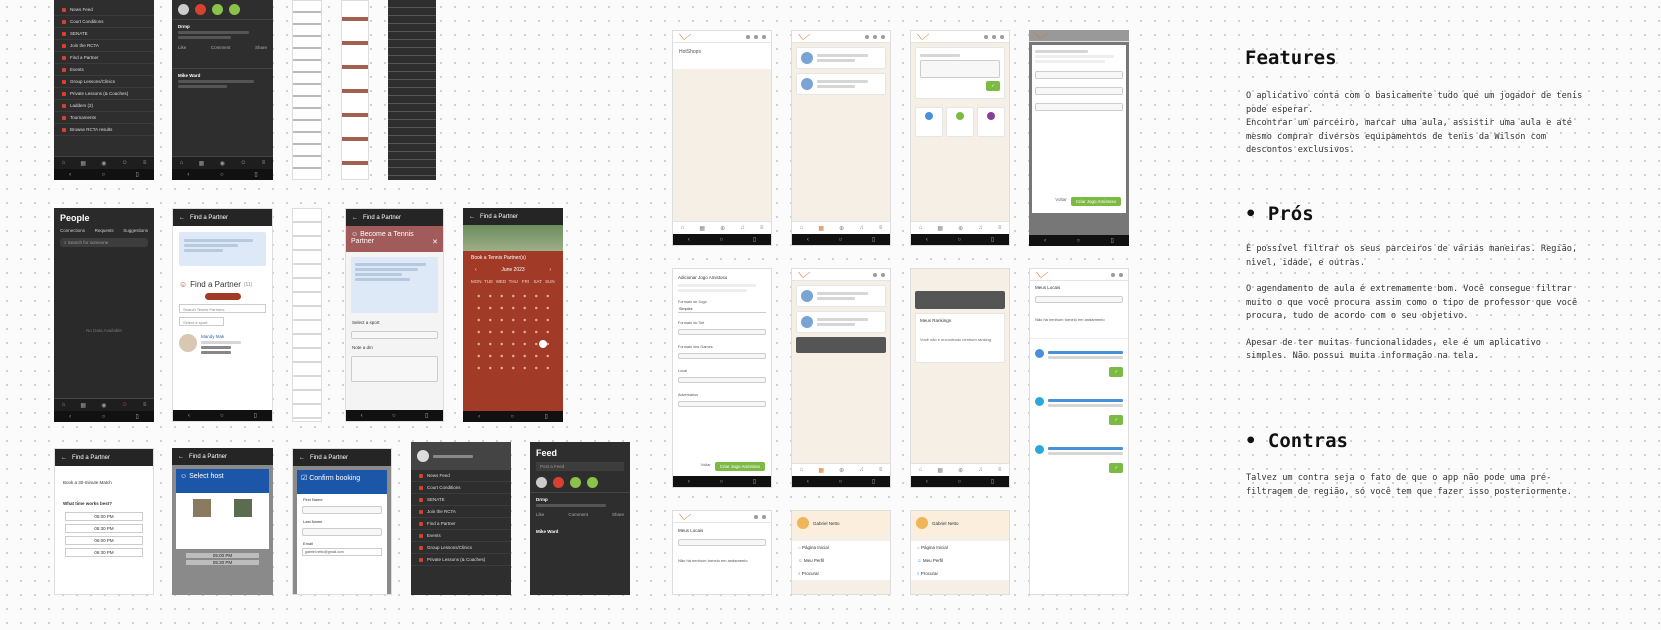 The image size is (1661, 630). I want to click on menu-item: Private Lessons (& Coaches), so click(104, 94).